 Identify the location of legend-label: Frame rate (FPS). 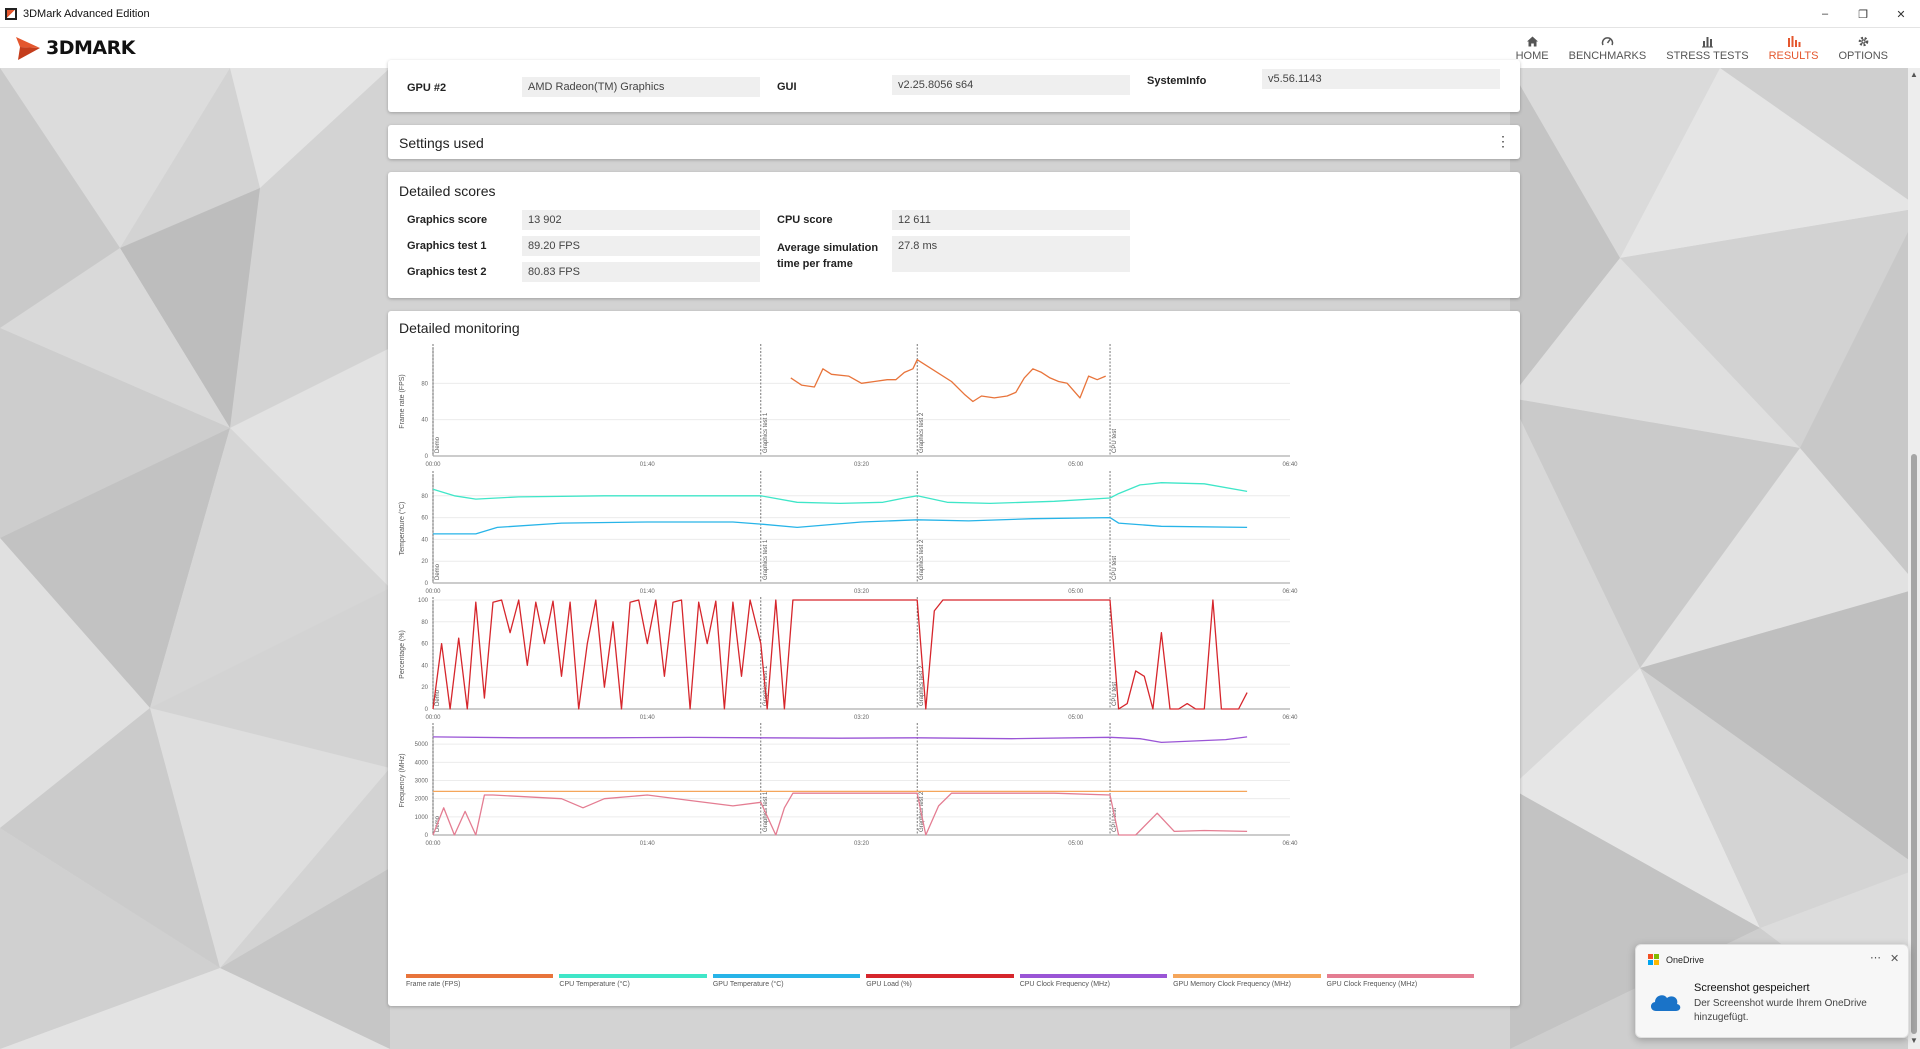
(433, 984).